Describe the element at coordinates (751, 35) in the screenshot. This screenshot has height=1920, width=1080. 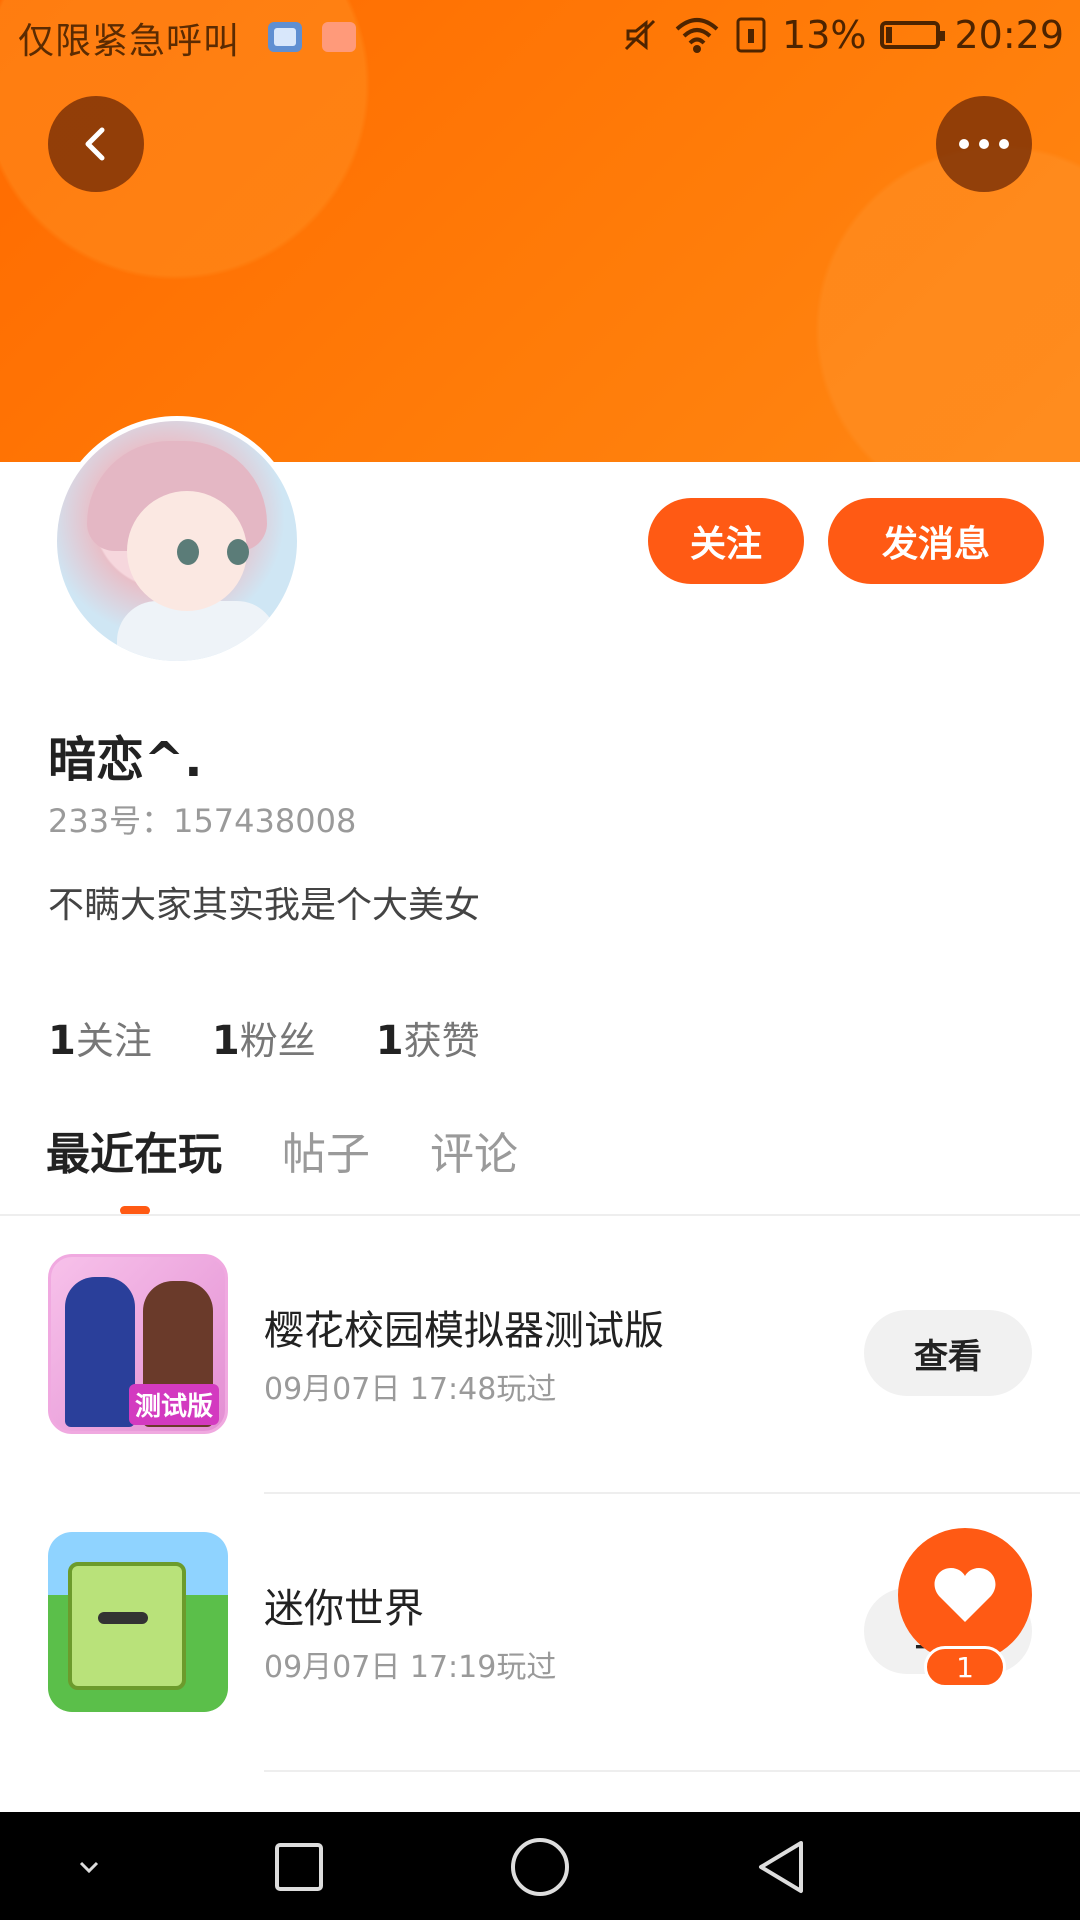
I see `sim-icon` at that location.